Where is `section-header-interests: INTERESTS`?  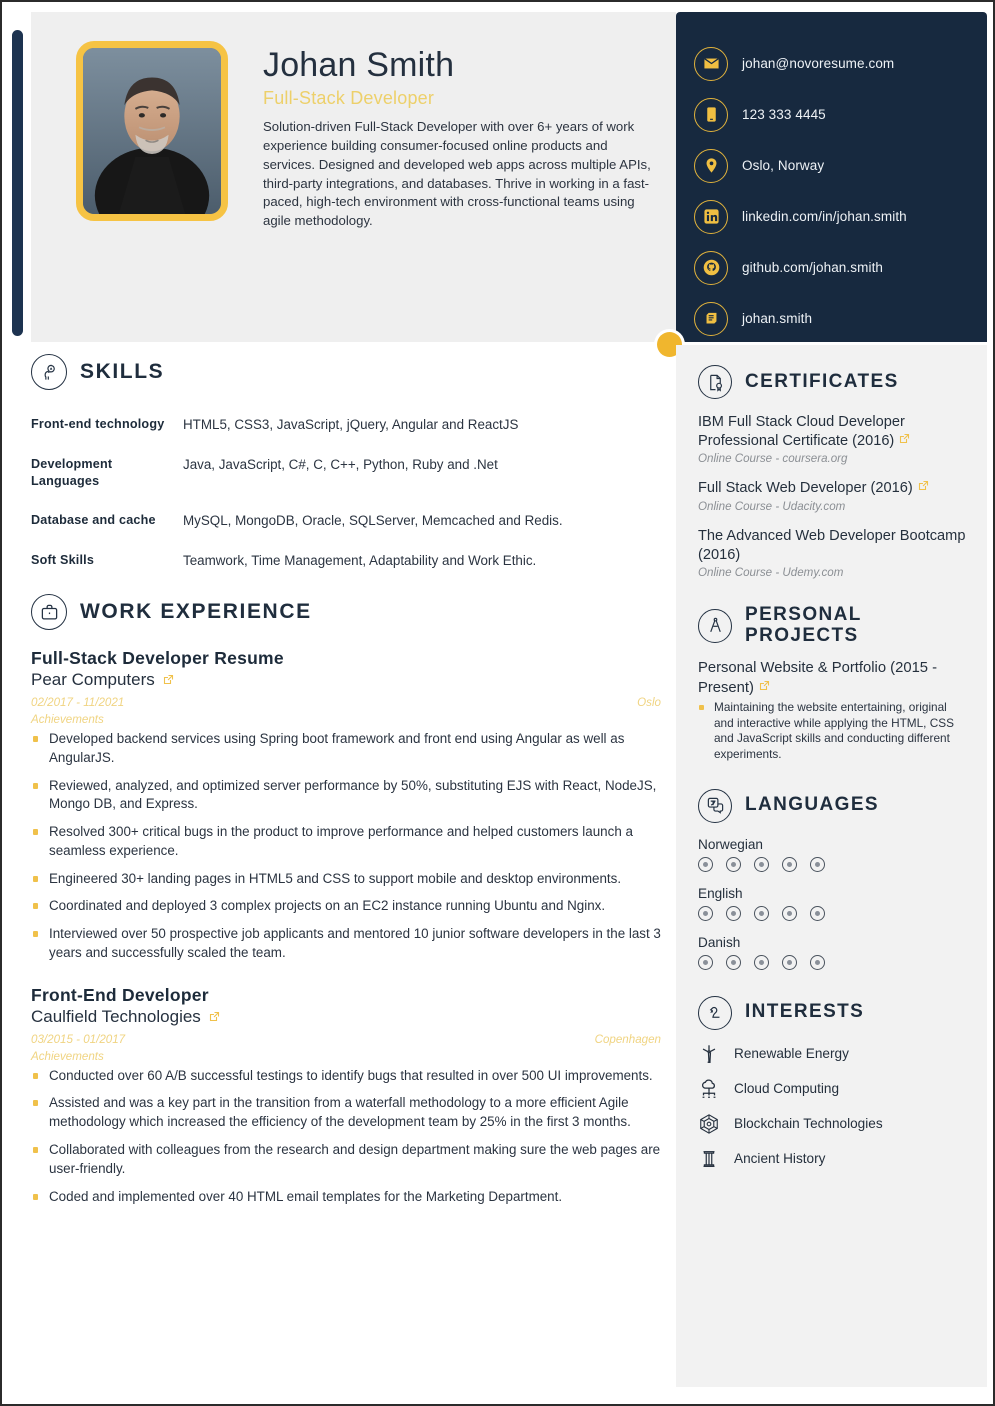 section-header-interests: INTERESTS is located at coordinates (832, 1012).